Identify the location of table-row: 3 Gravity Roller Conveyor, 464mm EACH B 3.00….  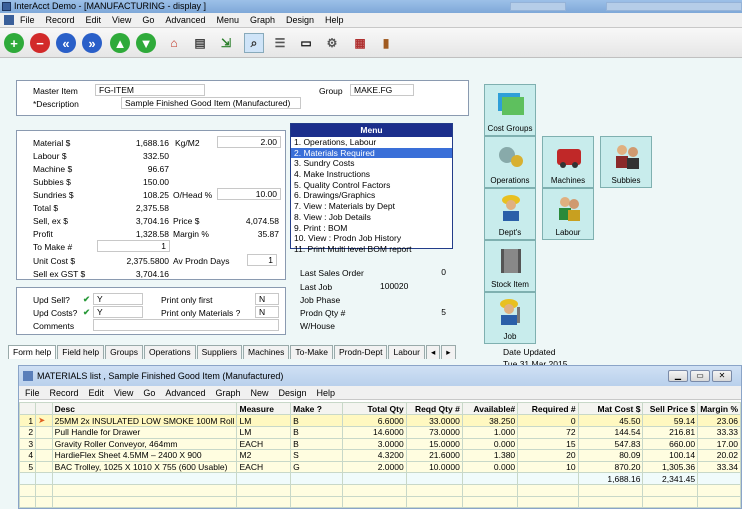
(379, 444).